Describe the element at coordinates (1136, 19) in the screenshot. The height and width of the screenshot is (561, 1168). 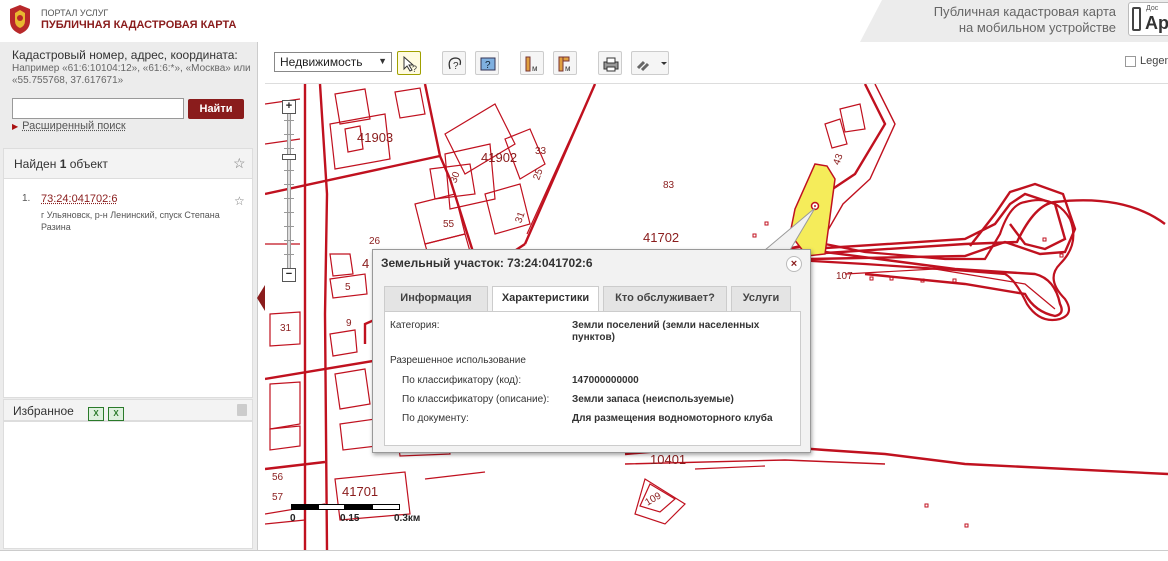
I see `phone-icon` at that location.